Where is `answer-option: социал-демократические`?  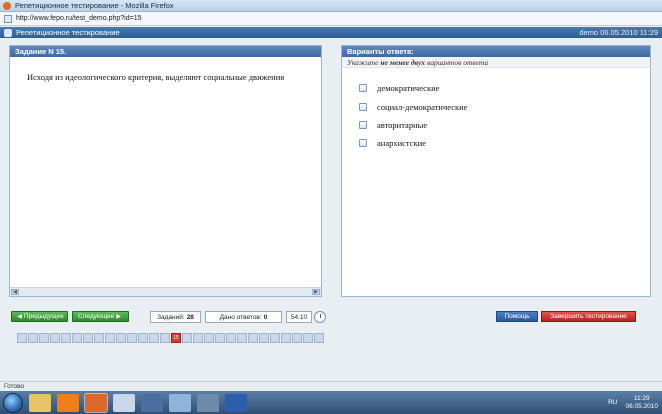 answer-option: социал-демократические is located at coordinates (413, 107).